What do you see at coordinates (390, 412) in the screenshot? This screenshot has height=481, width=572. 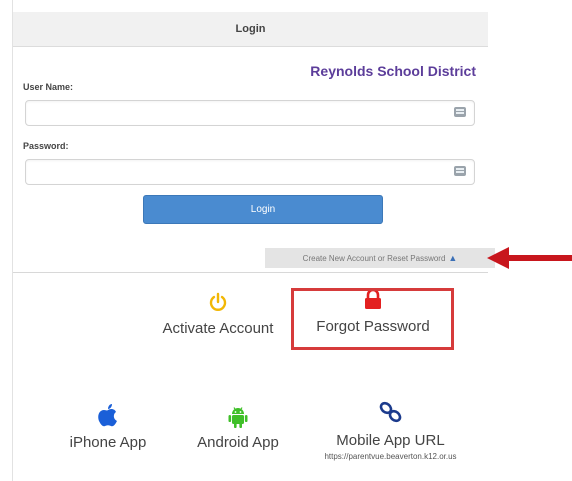 I see `link-icon` at bounding box center [390, 412].